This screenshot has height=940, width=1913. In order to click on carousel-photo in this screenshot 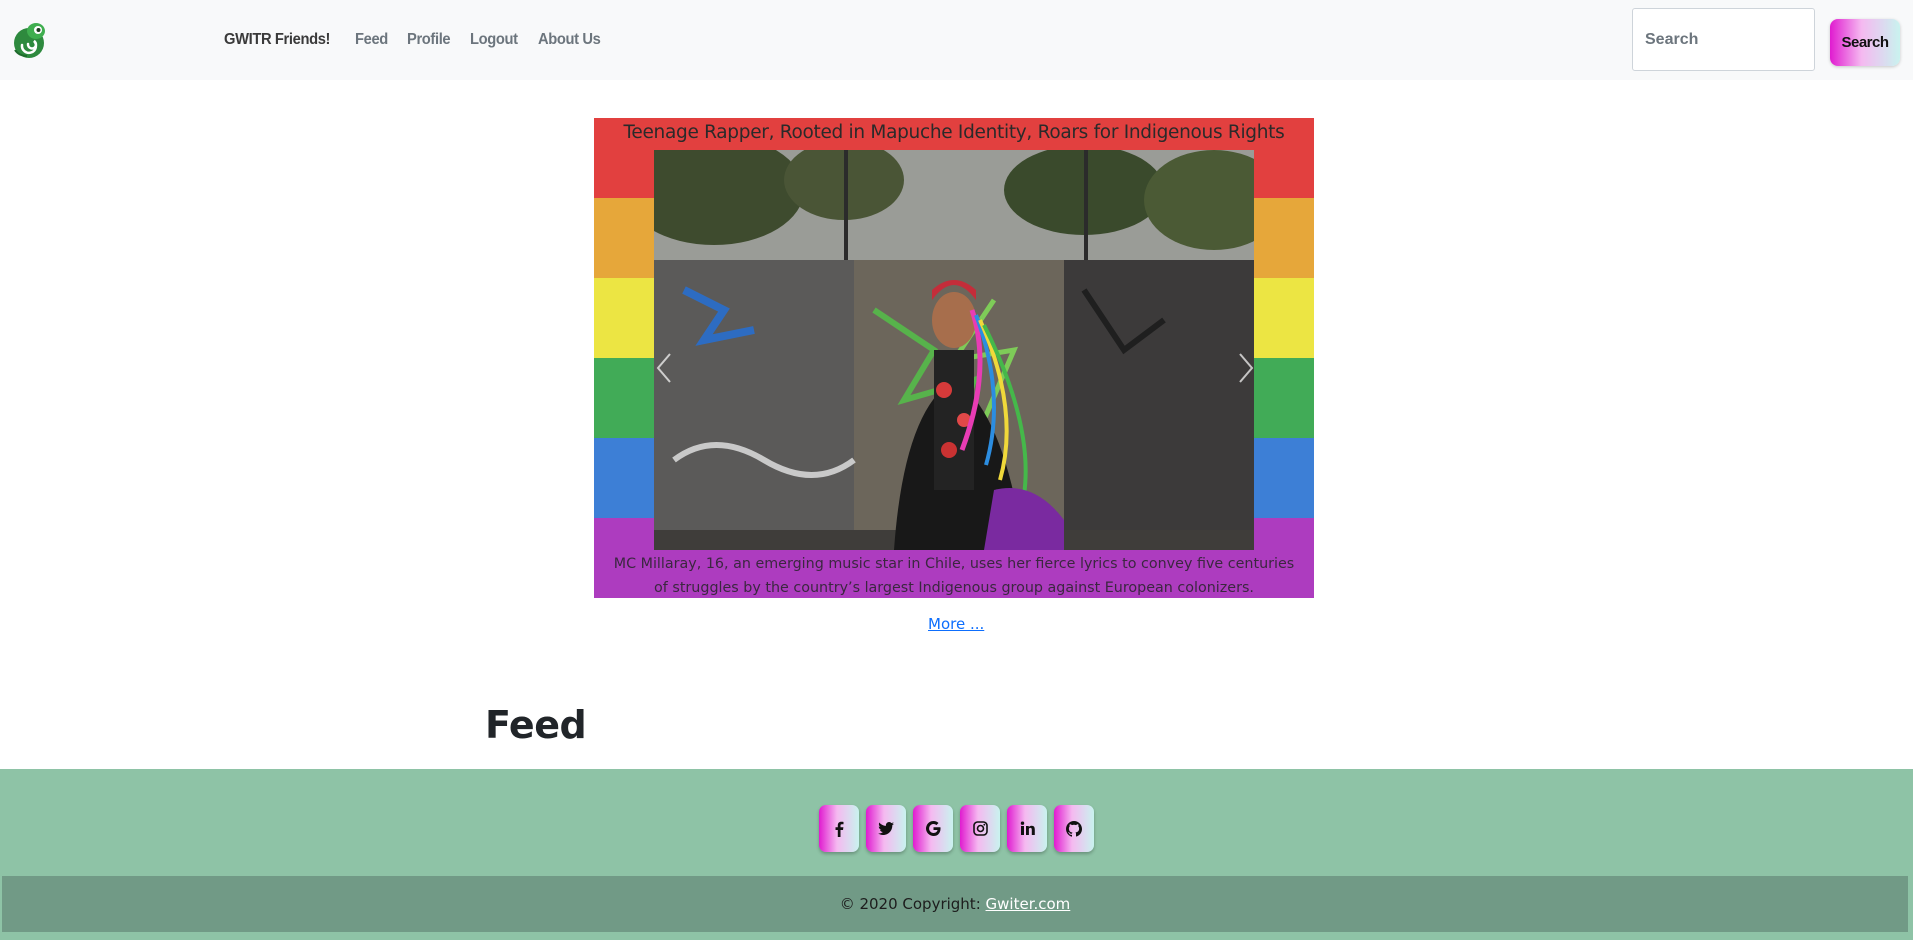, I will do `click(954, 350)`.